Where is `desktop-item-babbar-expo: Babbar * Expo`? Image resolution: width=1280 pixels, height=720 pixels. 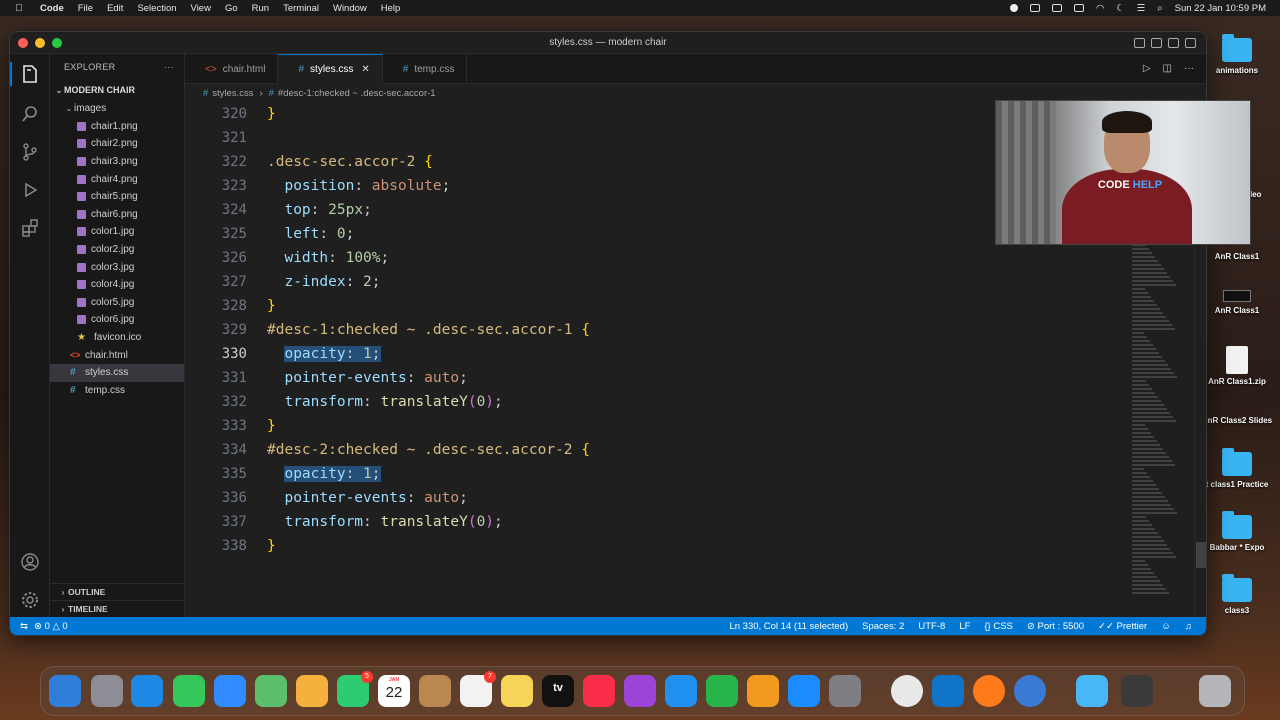
desktop-item-babbar-expo: Babbar * Expo is located at coordinates (1237, 531).